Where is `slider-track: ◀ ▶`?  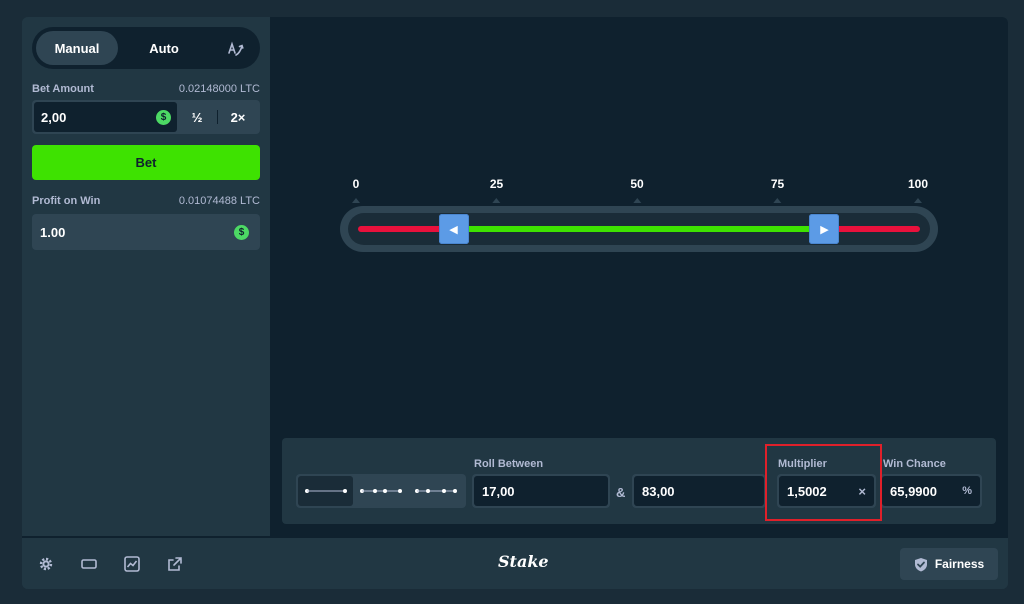 slider-track: ◀ ▶ is located at coordinates (639, 229).